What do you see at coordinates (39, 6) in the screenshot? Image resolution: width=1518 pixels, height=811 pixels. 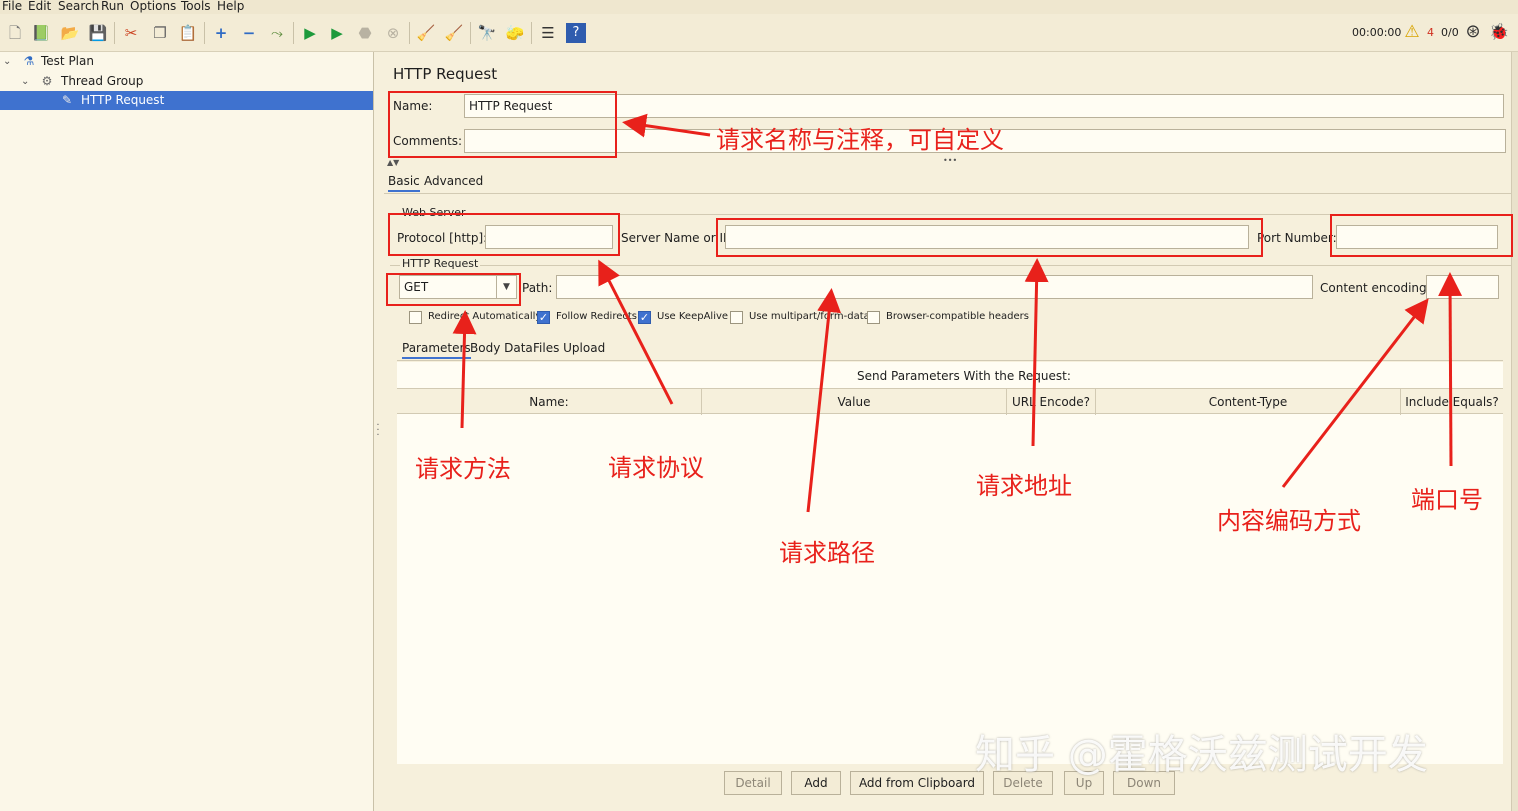 I see `menu-edit: Edit` at bounding box center [39, 6].